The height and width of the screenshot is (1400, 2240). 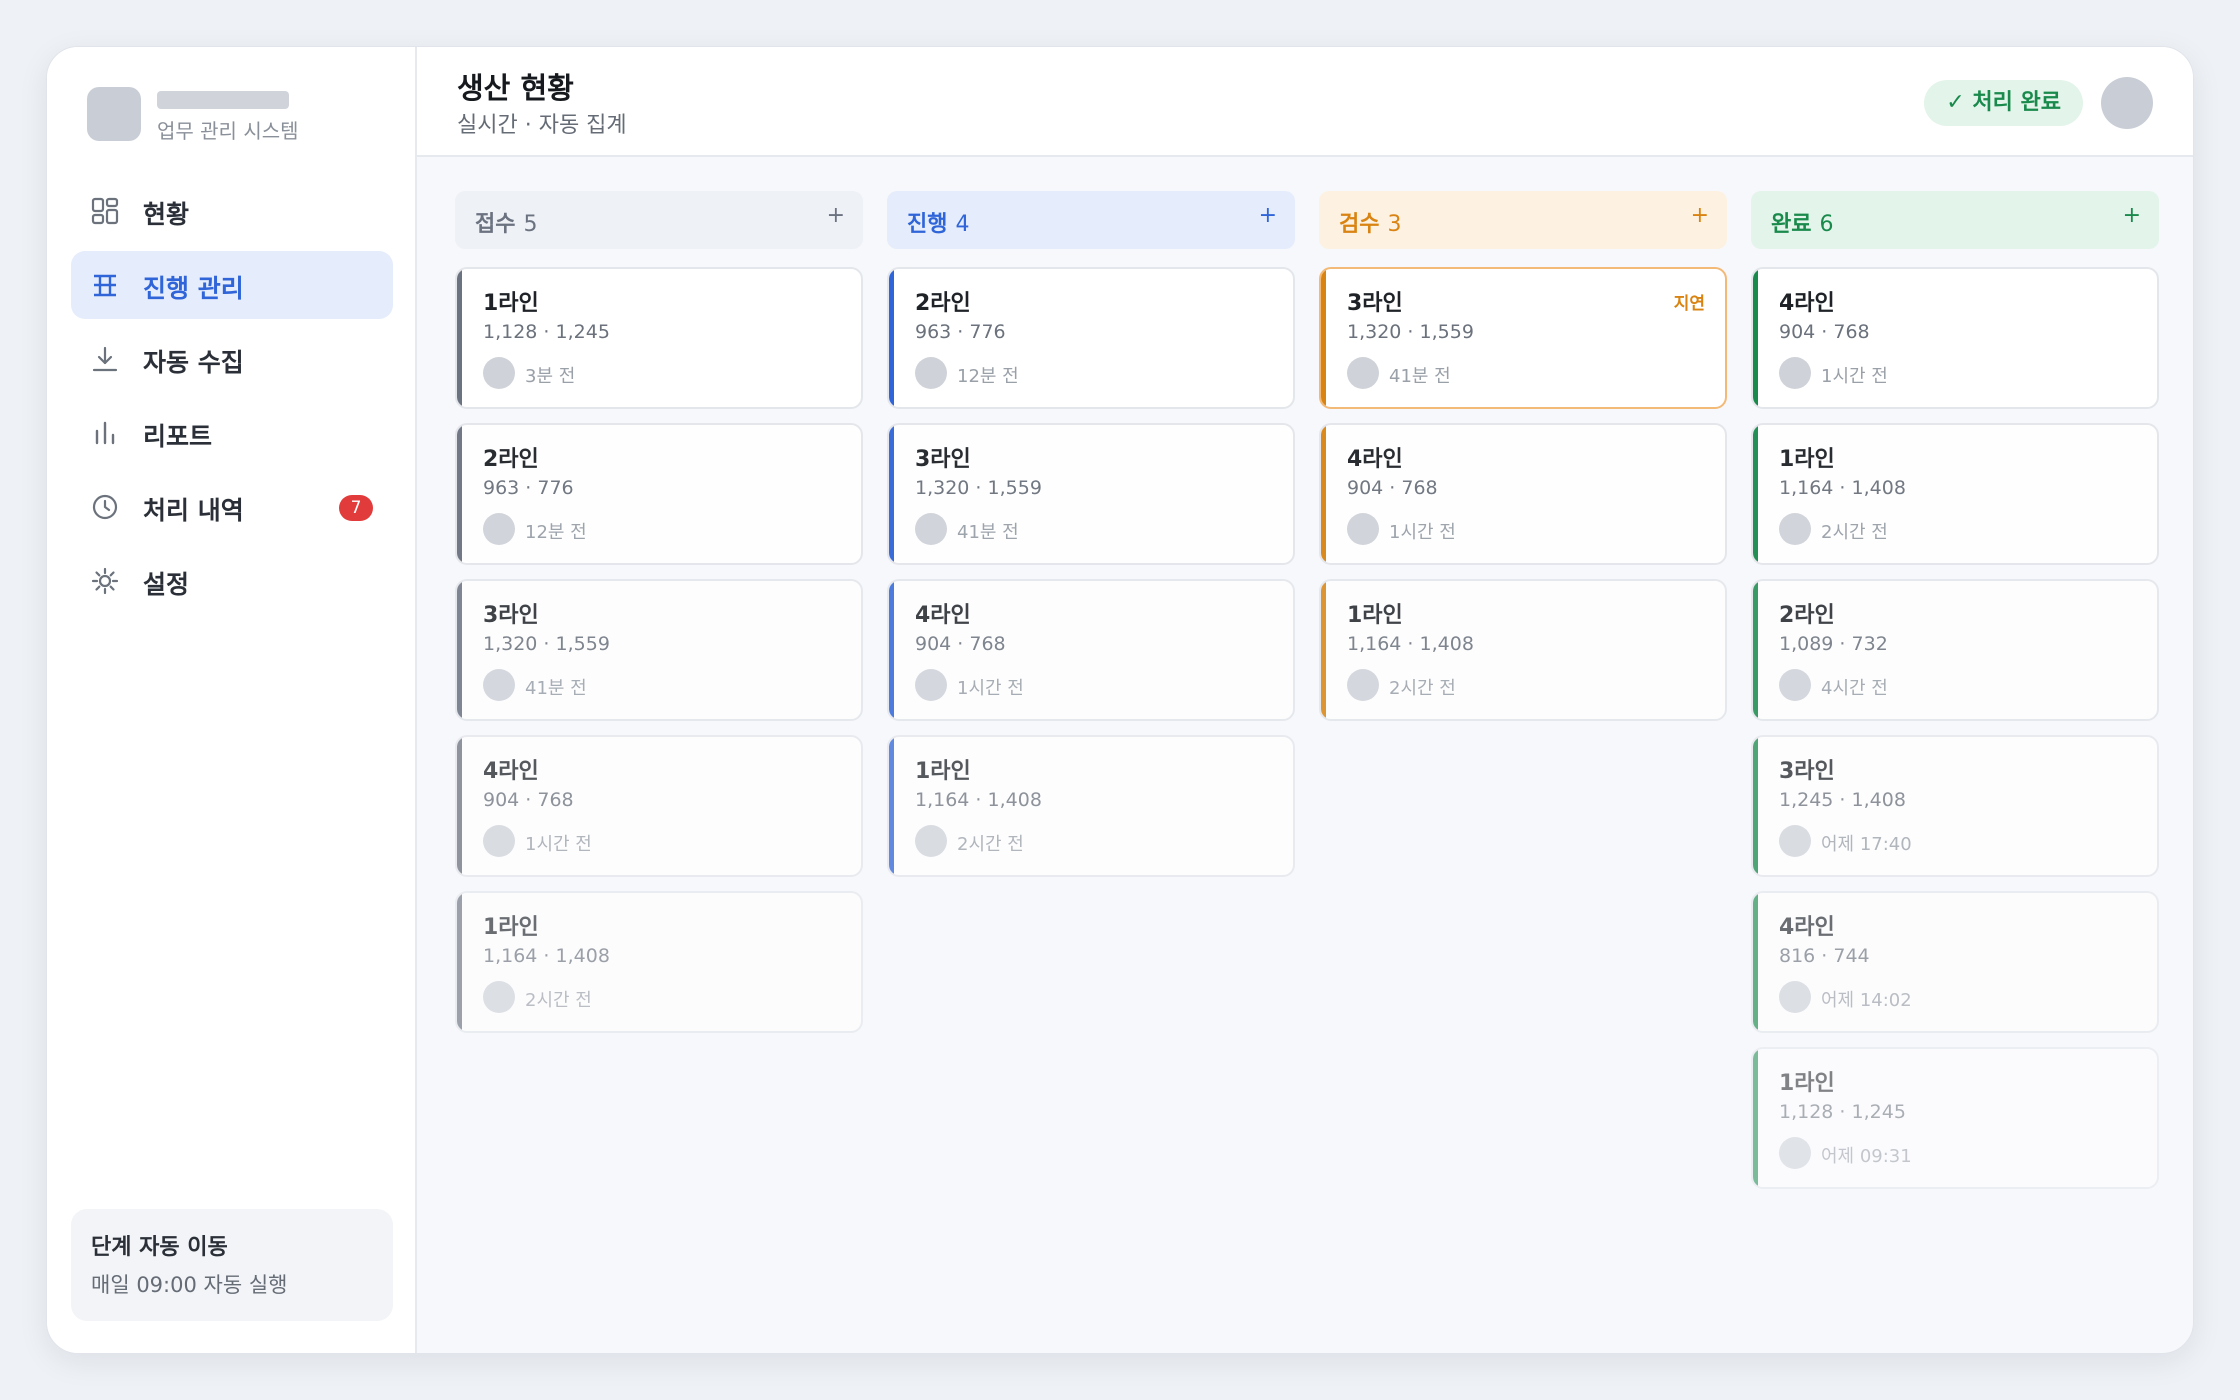 I want to click on sidebar-item-dashboard: 현황, so click(x=232, y=211).